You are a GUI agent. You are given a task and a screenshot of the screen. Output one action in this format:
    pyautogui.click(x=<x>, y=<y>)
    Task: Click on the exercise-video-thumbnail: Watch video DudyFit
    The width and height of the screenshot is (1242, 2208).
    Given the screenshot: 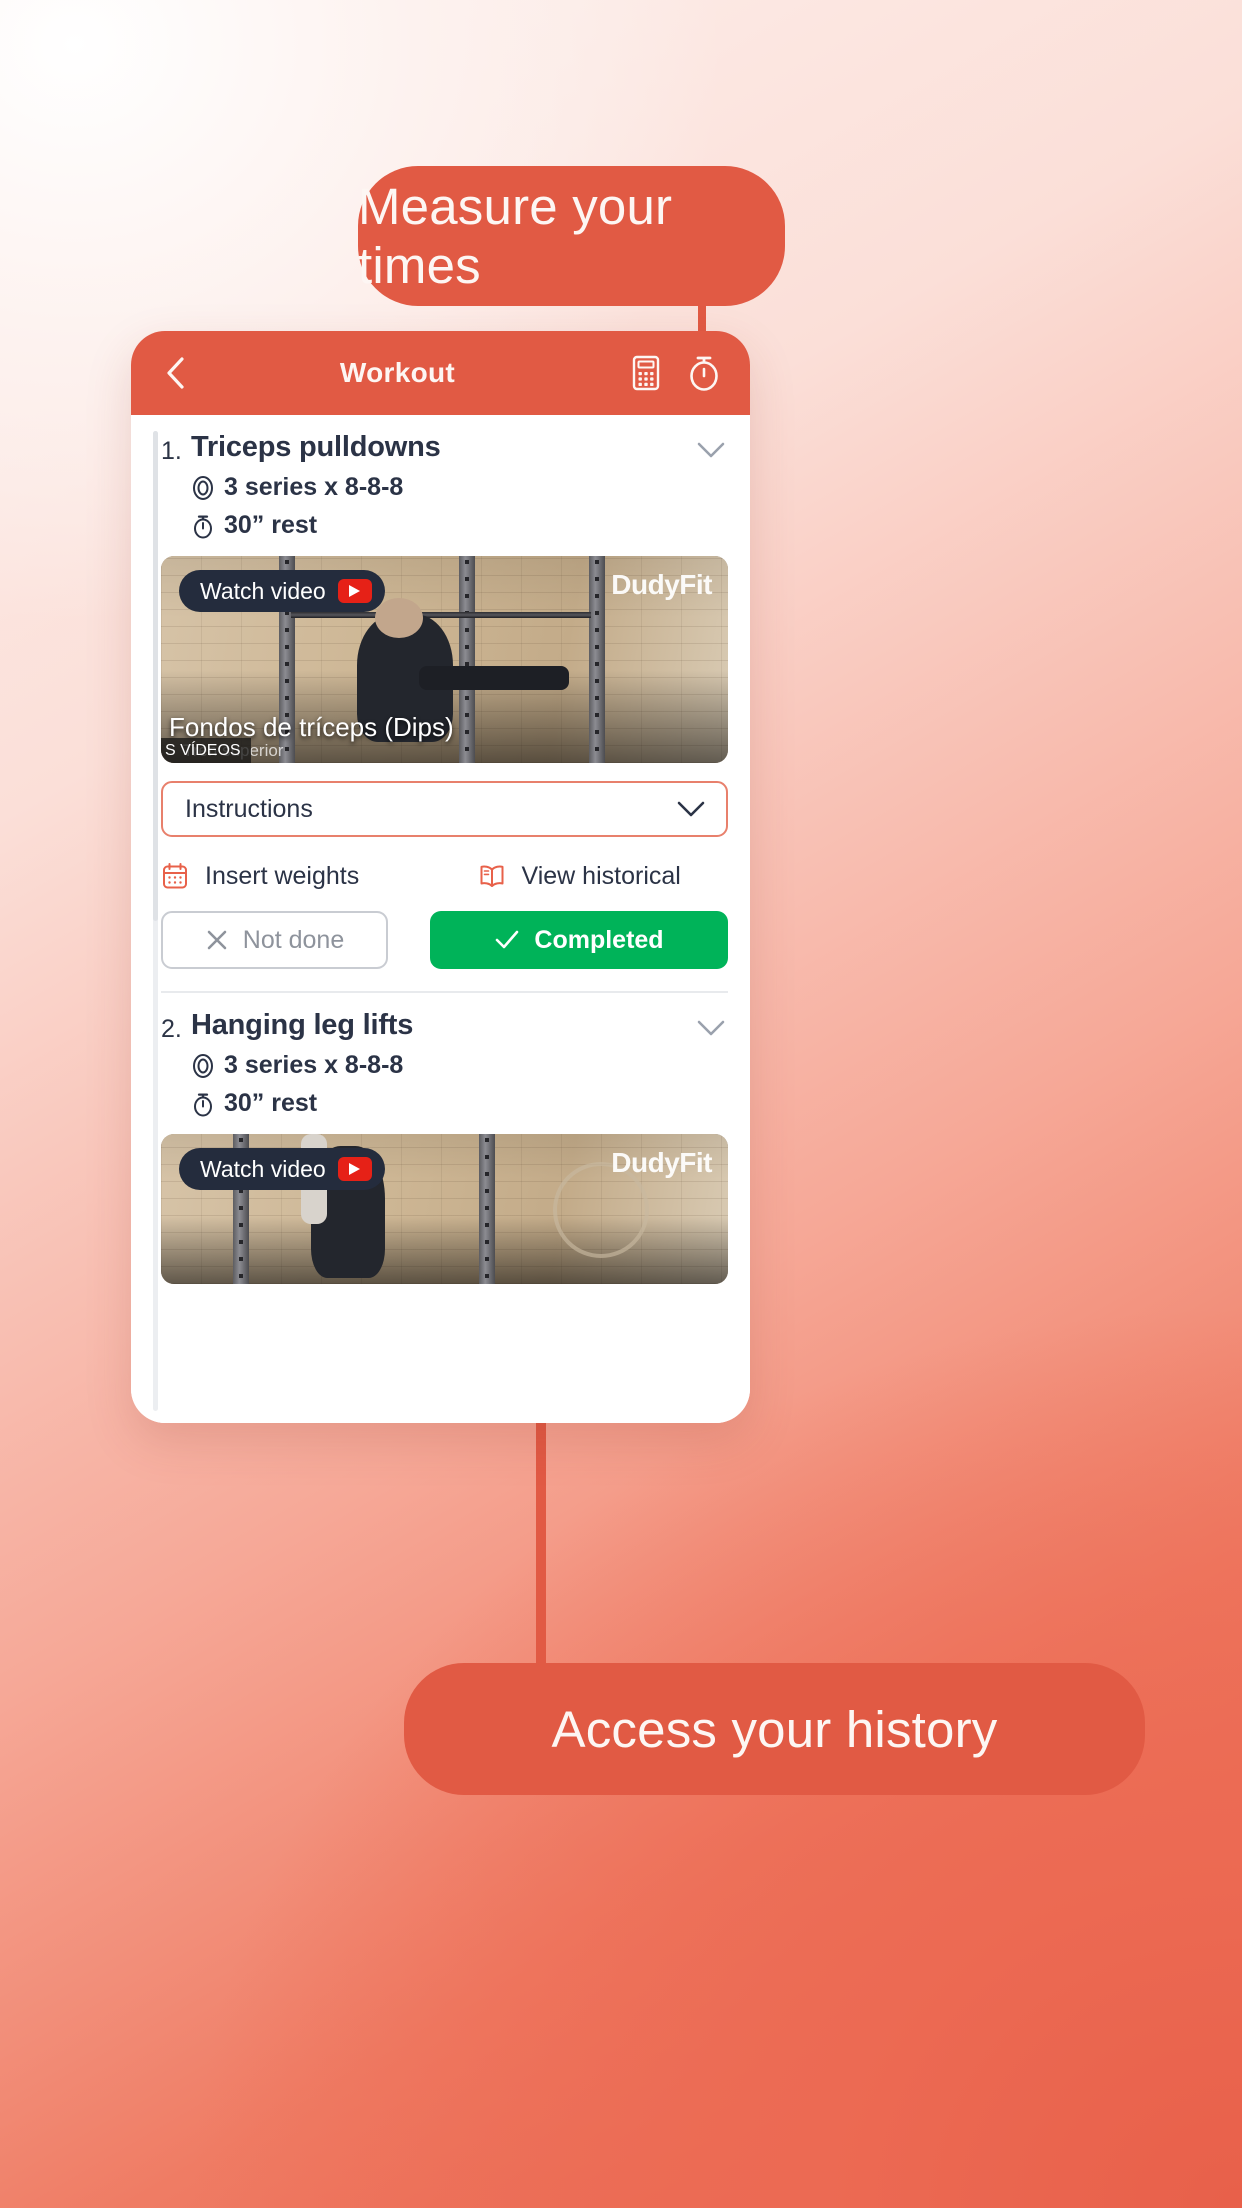 What is the action you would take?
    pyautogui.click(x=444, y=1209)
    